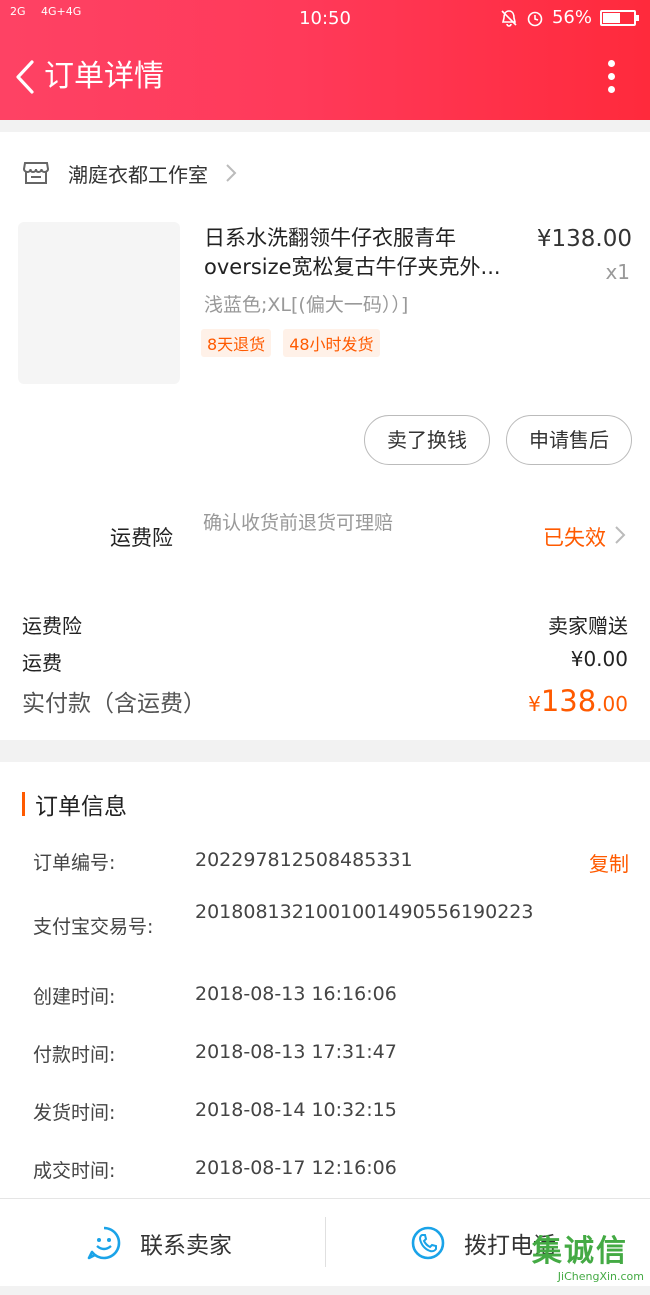 The width and height of the screenshot is (650, 1295). What do you see at coordinates (104, 1243) in the screenshot?
I see `chat-smile-icon` at bounding box center [104, 1243].